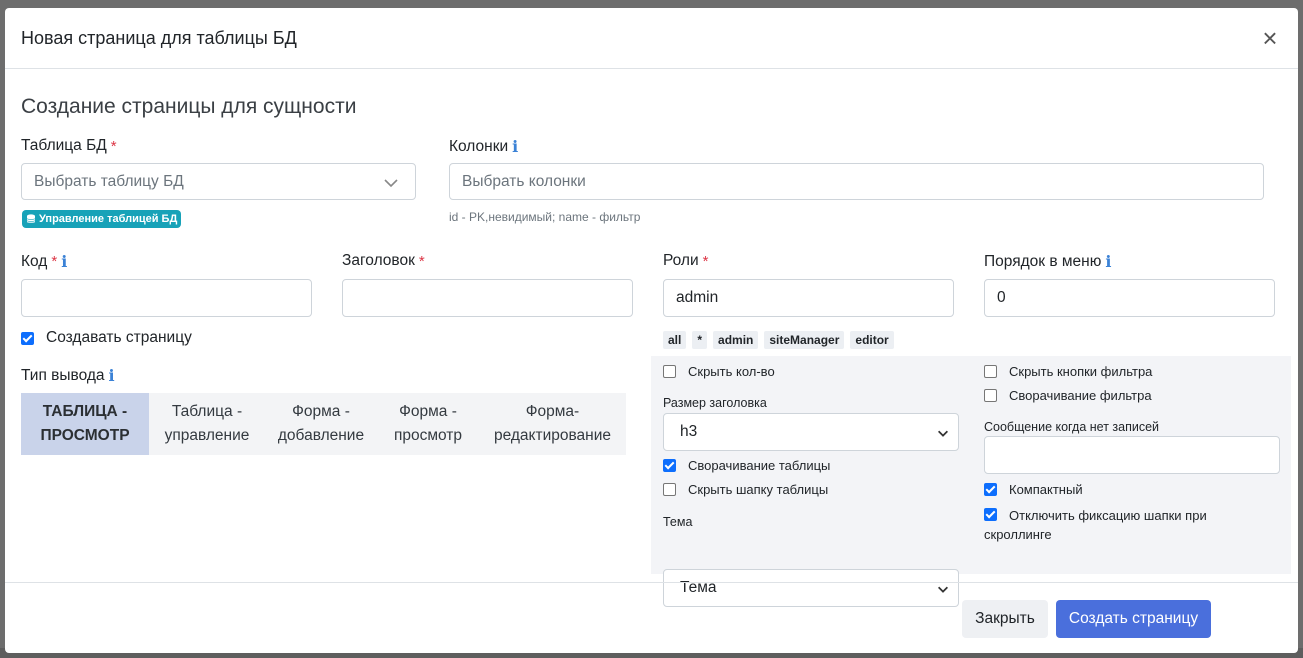 Image resolution: width=1303 pixels, height=658 pixels. I want to click on header-size-select: h3, so click(811, 432).